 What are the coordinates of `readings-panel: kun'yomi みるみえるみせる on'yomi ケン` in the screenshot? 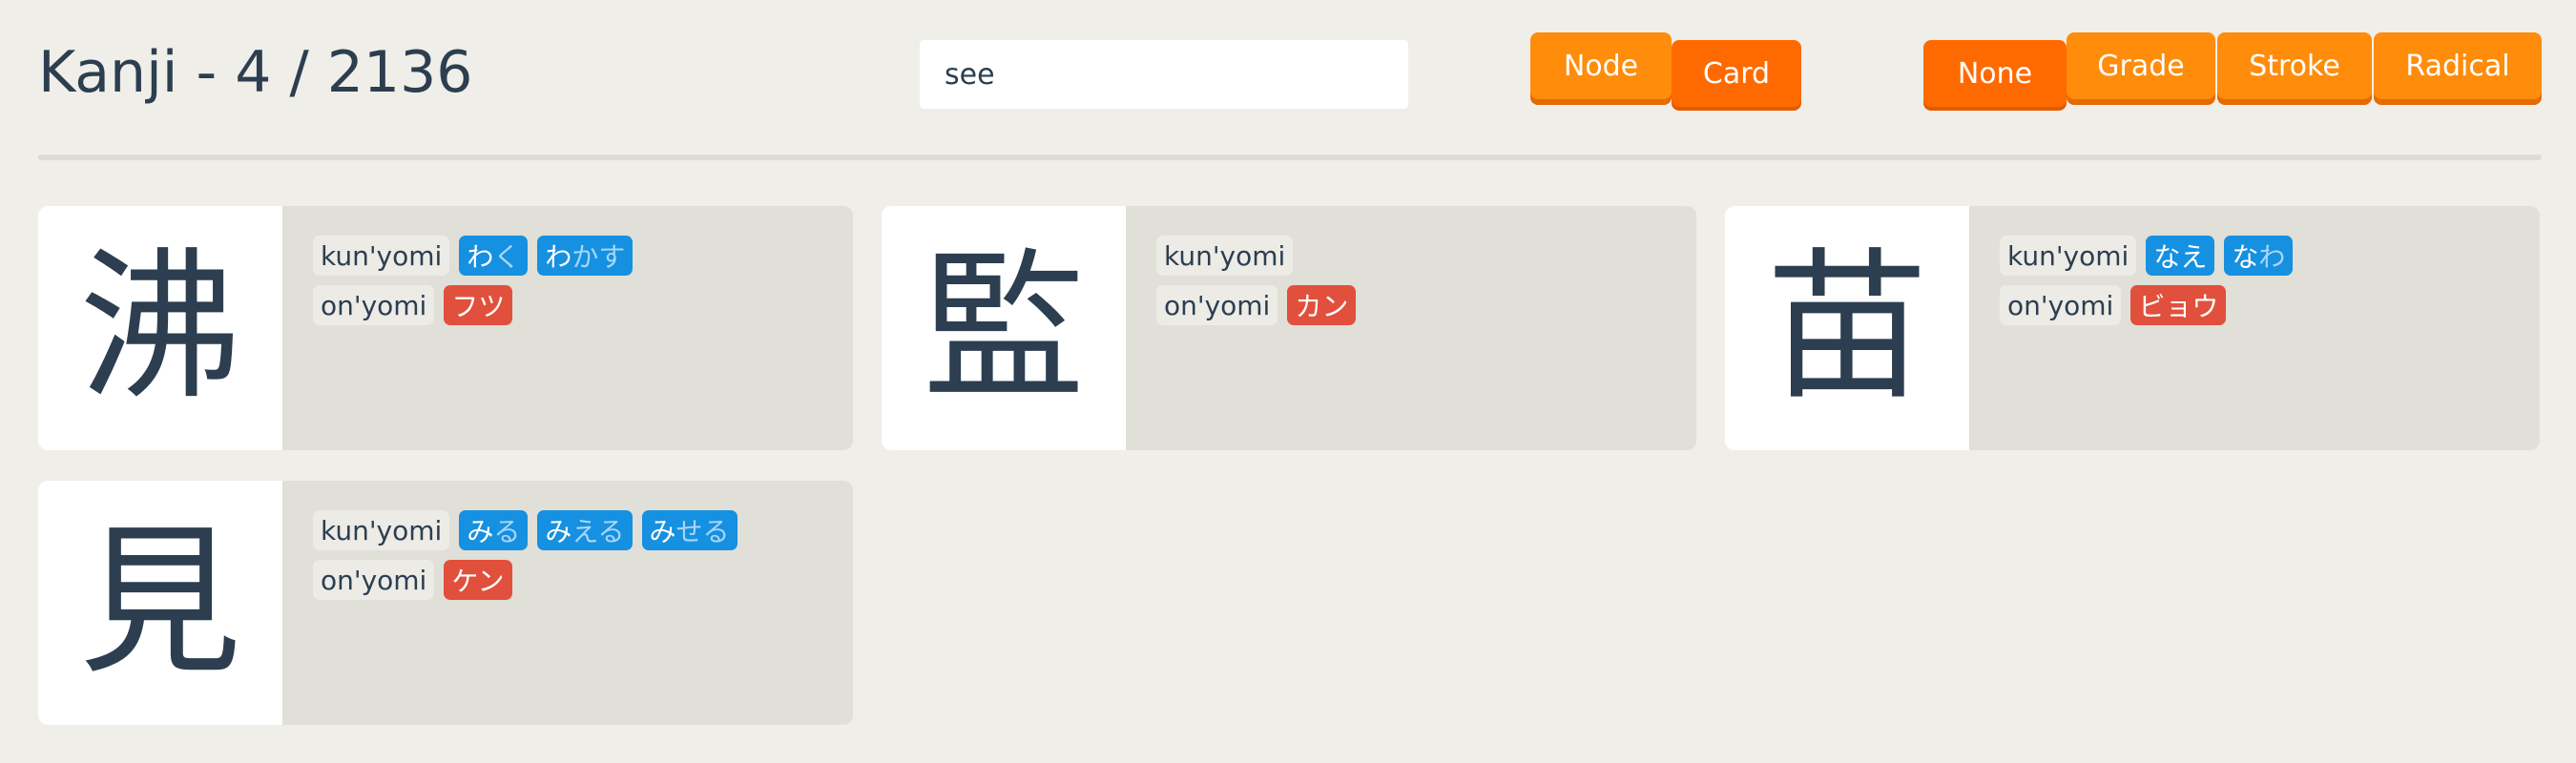 It's located at (514, 603).